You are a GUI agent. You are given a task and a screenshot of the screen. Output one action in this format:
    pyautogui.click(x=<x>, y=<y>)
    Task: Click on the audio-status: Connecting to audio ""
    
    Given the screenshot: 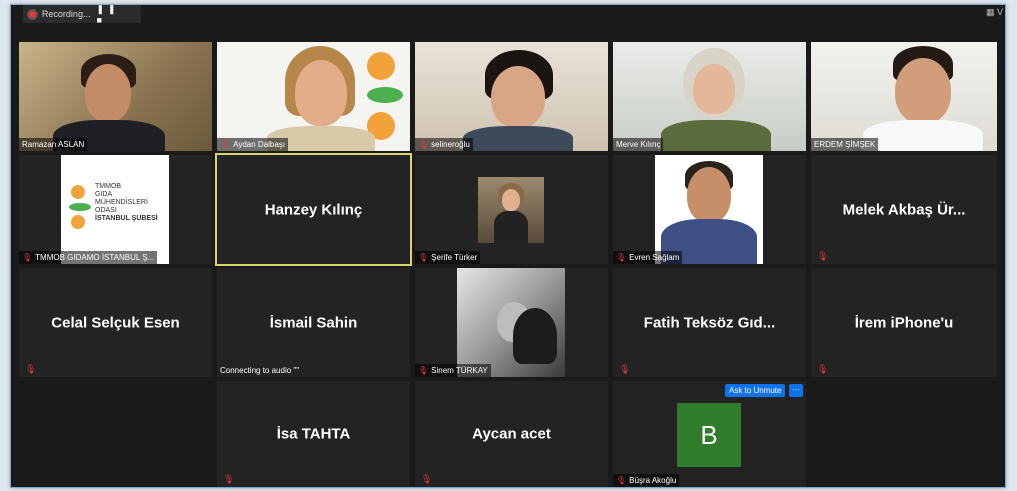 What is the action you would take?
    pyautogui.click(x=260, y=370)
    